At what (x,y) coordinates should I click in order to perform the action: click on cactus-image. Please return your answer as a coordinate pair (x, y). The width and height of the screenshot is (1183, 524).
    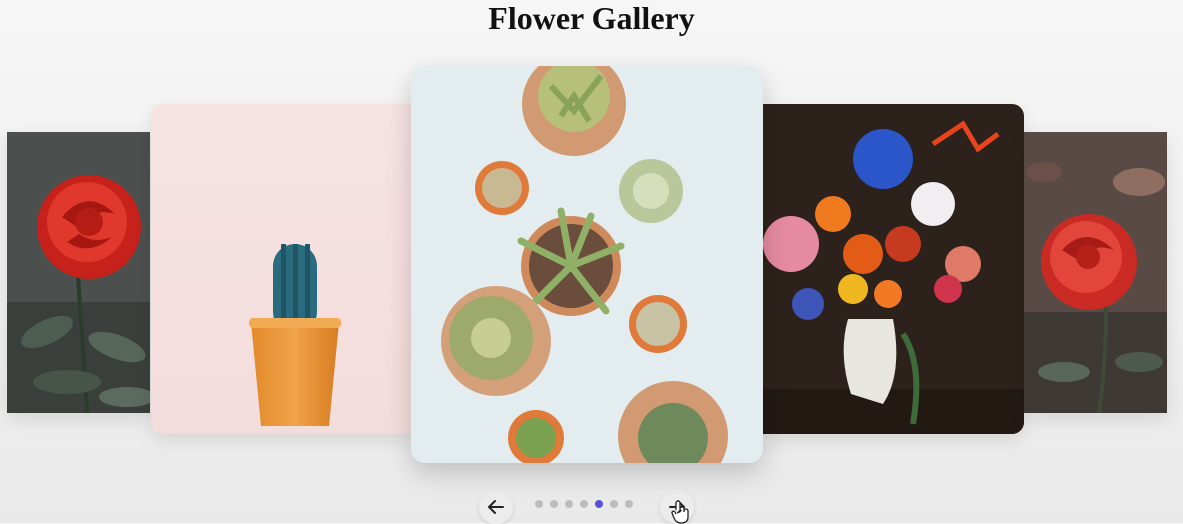
    Looking at the image, I should click on (282, 269).